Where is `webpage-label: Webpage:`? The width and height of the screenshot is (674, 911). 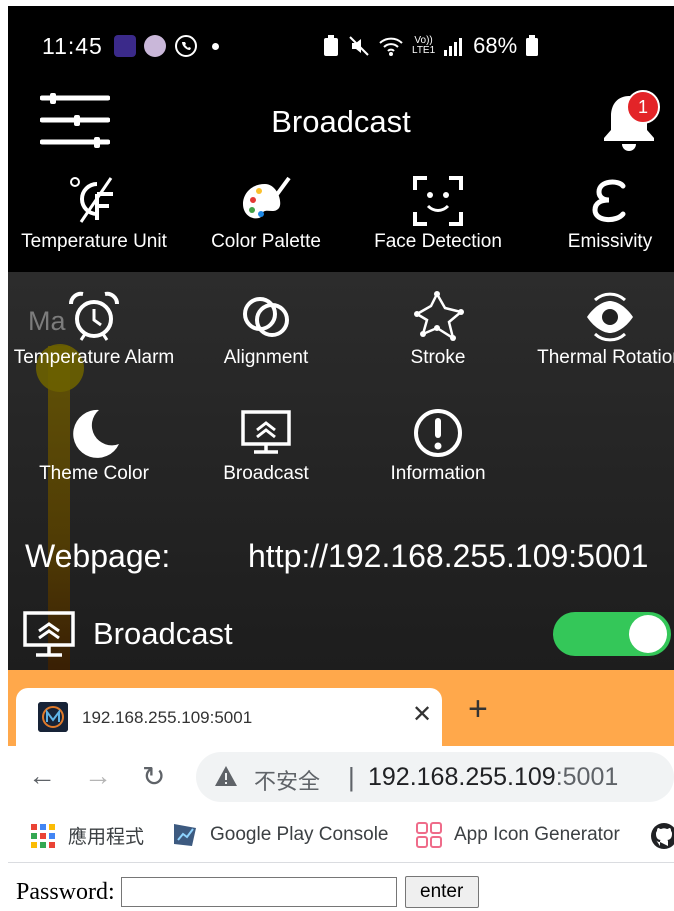
webpage-label: Webpage: is located at coordinates (98, 556).